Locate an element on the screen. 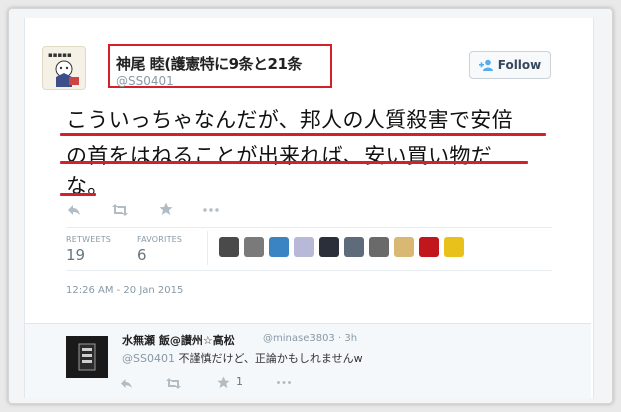 The image size is (621, 412). reply-more-icon is located at coordinates (284, 382).